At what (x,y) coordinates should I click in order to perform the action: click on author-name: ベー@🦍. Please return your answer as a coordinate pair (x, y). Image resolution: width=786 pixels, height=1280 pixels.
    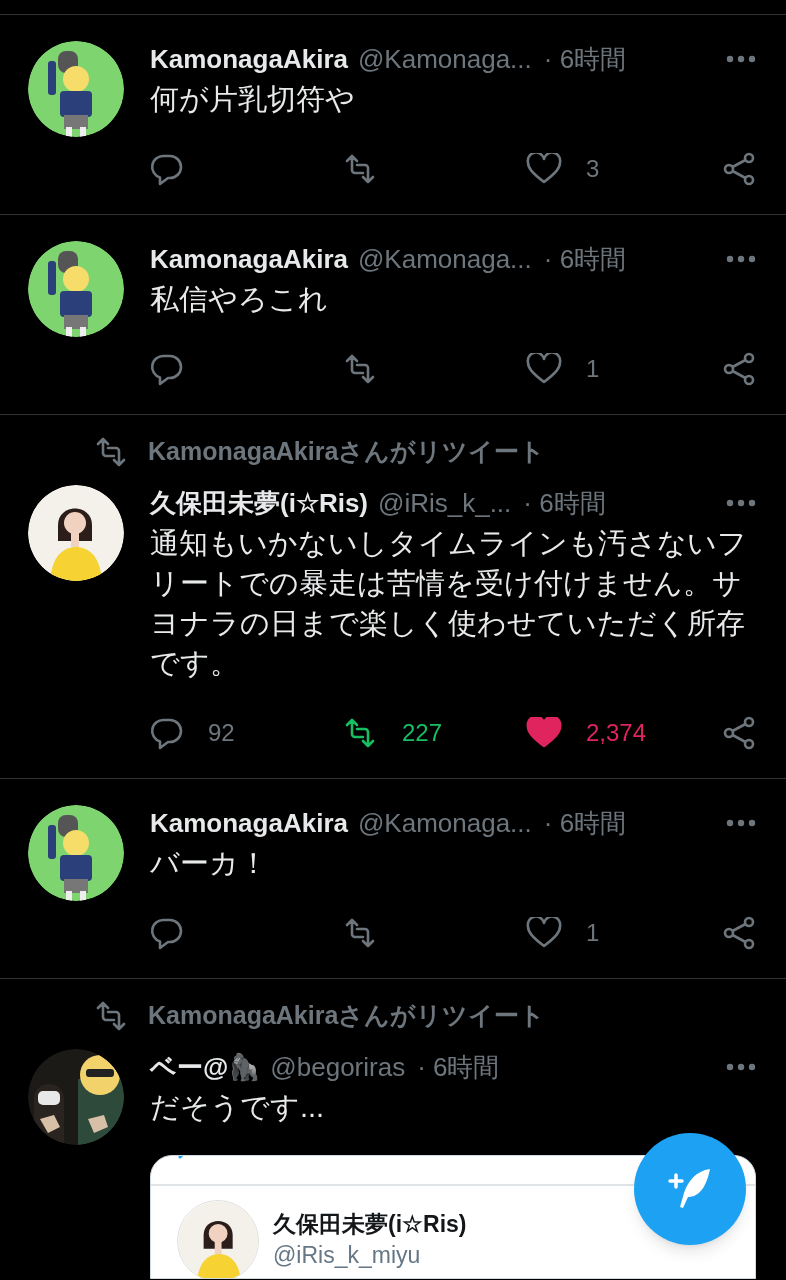
    Looking at the image, I should click on (205, 1067).